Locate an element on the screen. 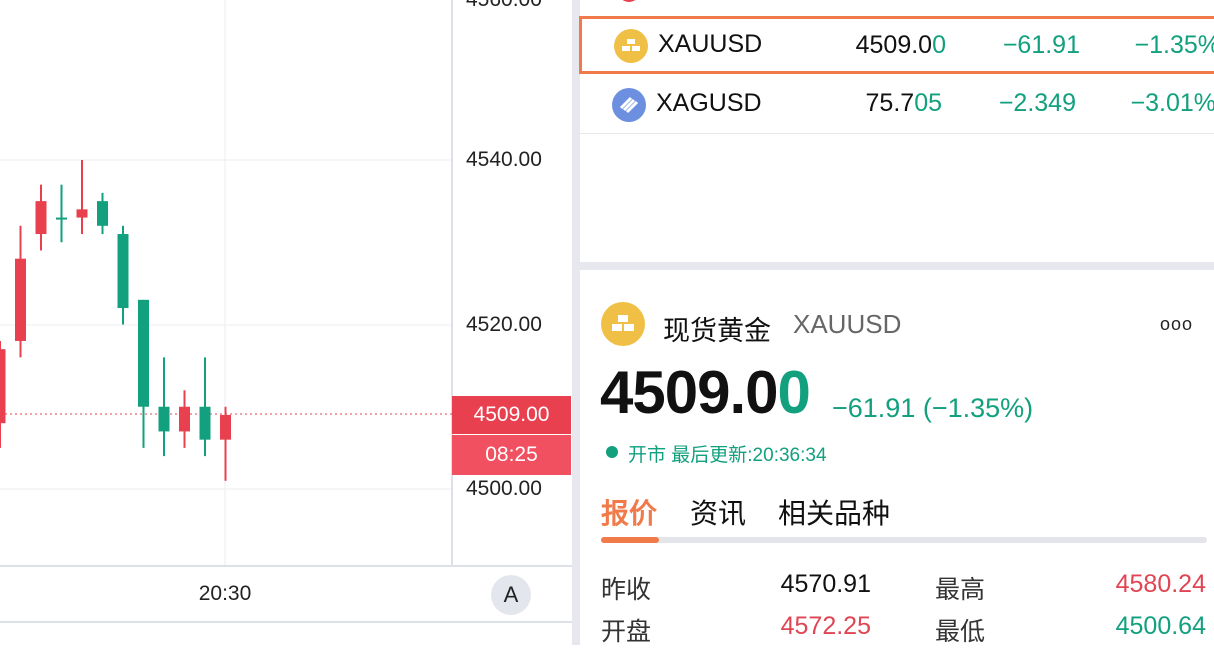  quote-label: 昨收 is located at coordinates (626, 588).